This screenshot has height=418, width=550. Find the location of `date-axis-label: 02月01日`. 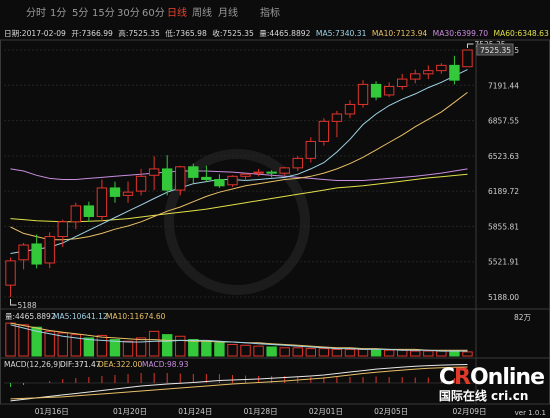

date-axis-label: 02月01日 is located at coordinates (326, 411).